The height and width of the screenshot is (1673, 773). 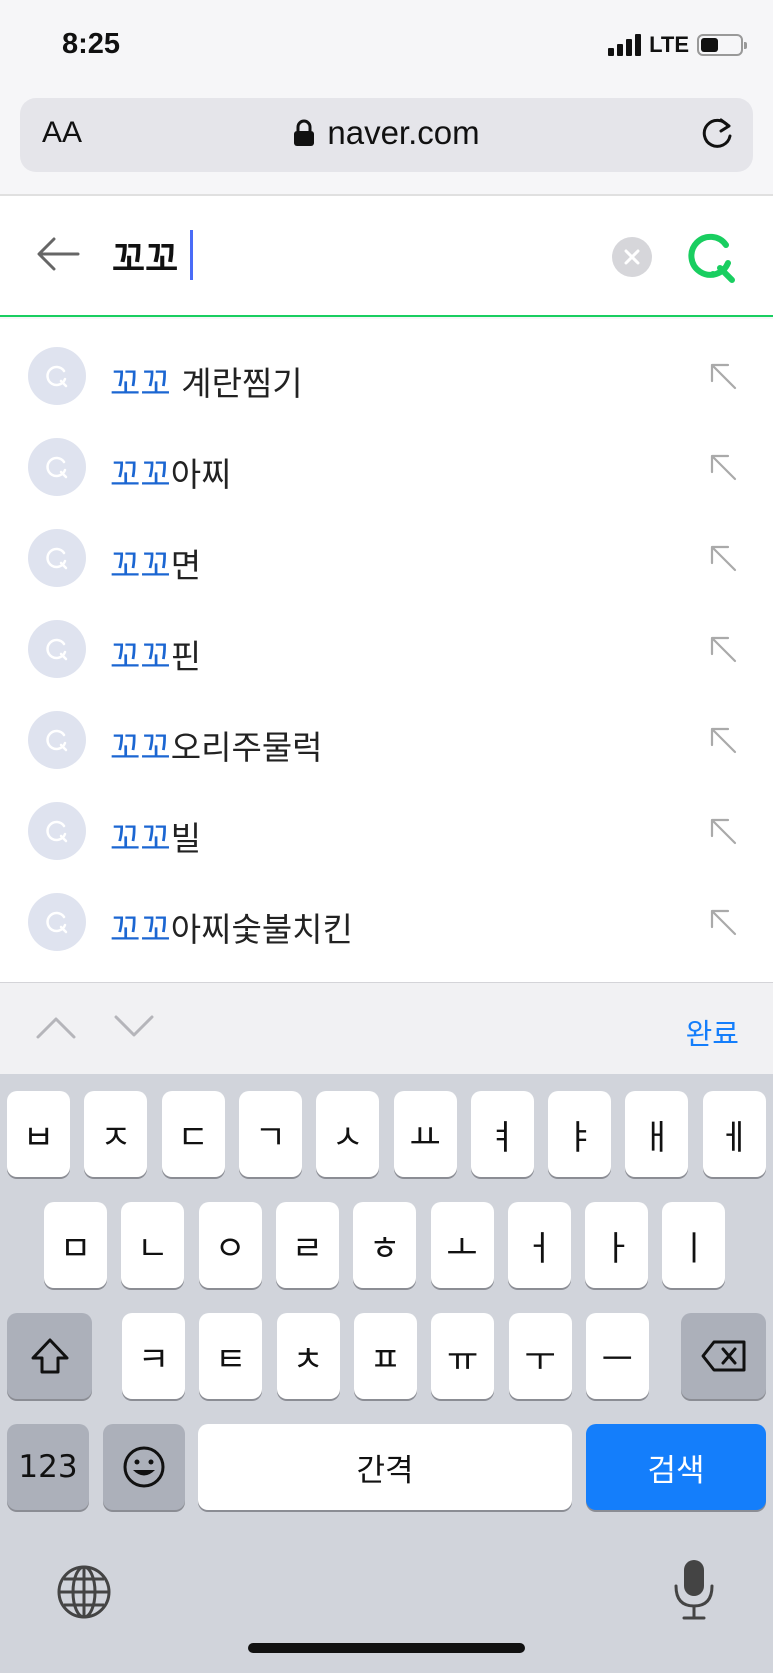 What do you see at coordinates (385, 1245) in the screenshot?
I see `key-letter: ㅎ` at bounding box center [385, 1245].